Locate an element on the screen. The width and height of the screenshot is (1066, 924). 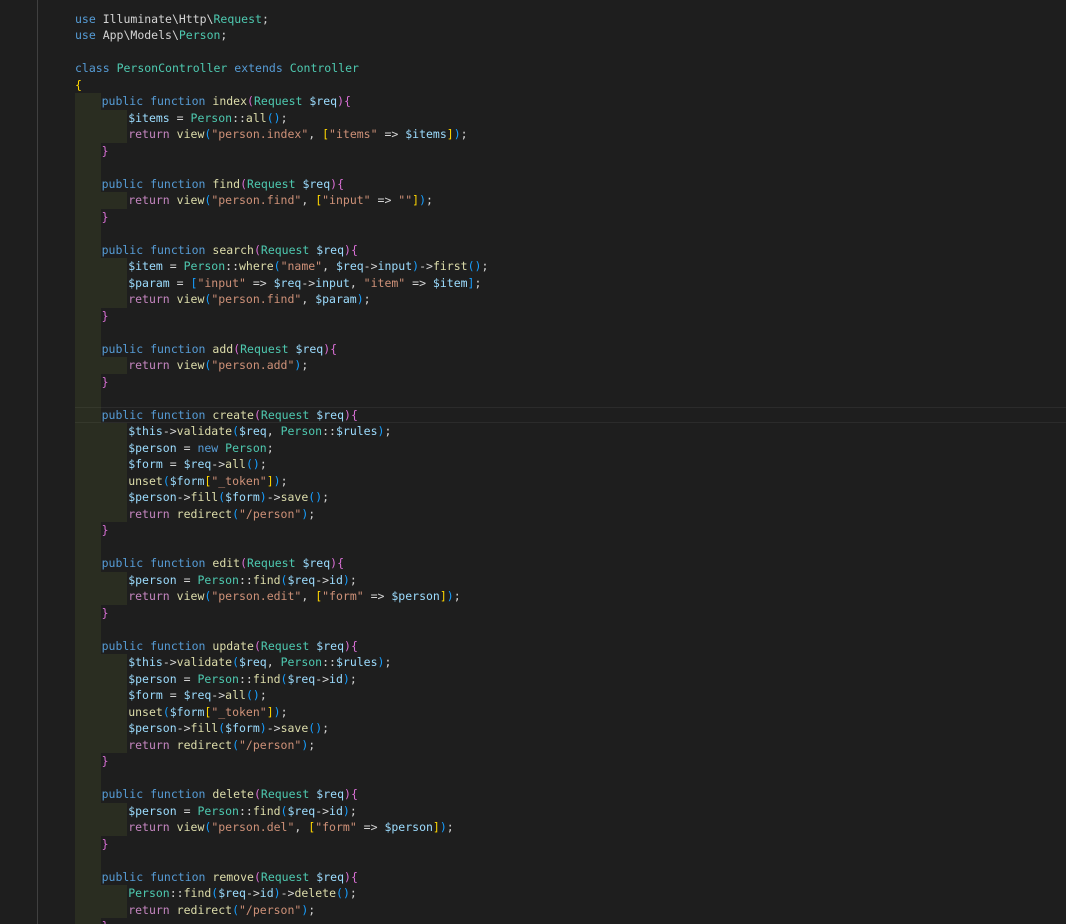
code-token: return is located at coordinates (149, 596).